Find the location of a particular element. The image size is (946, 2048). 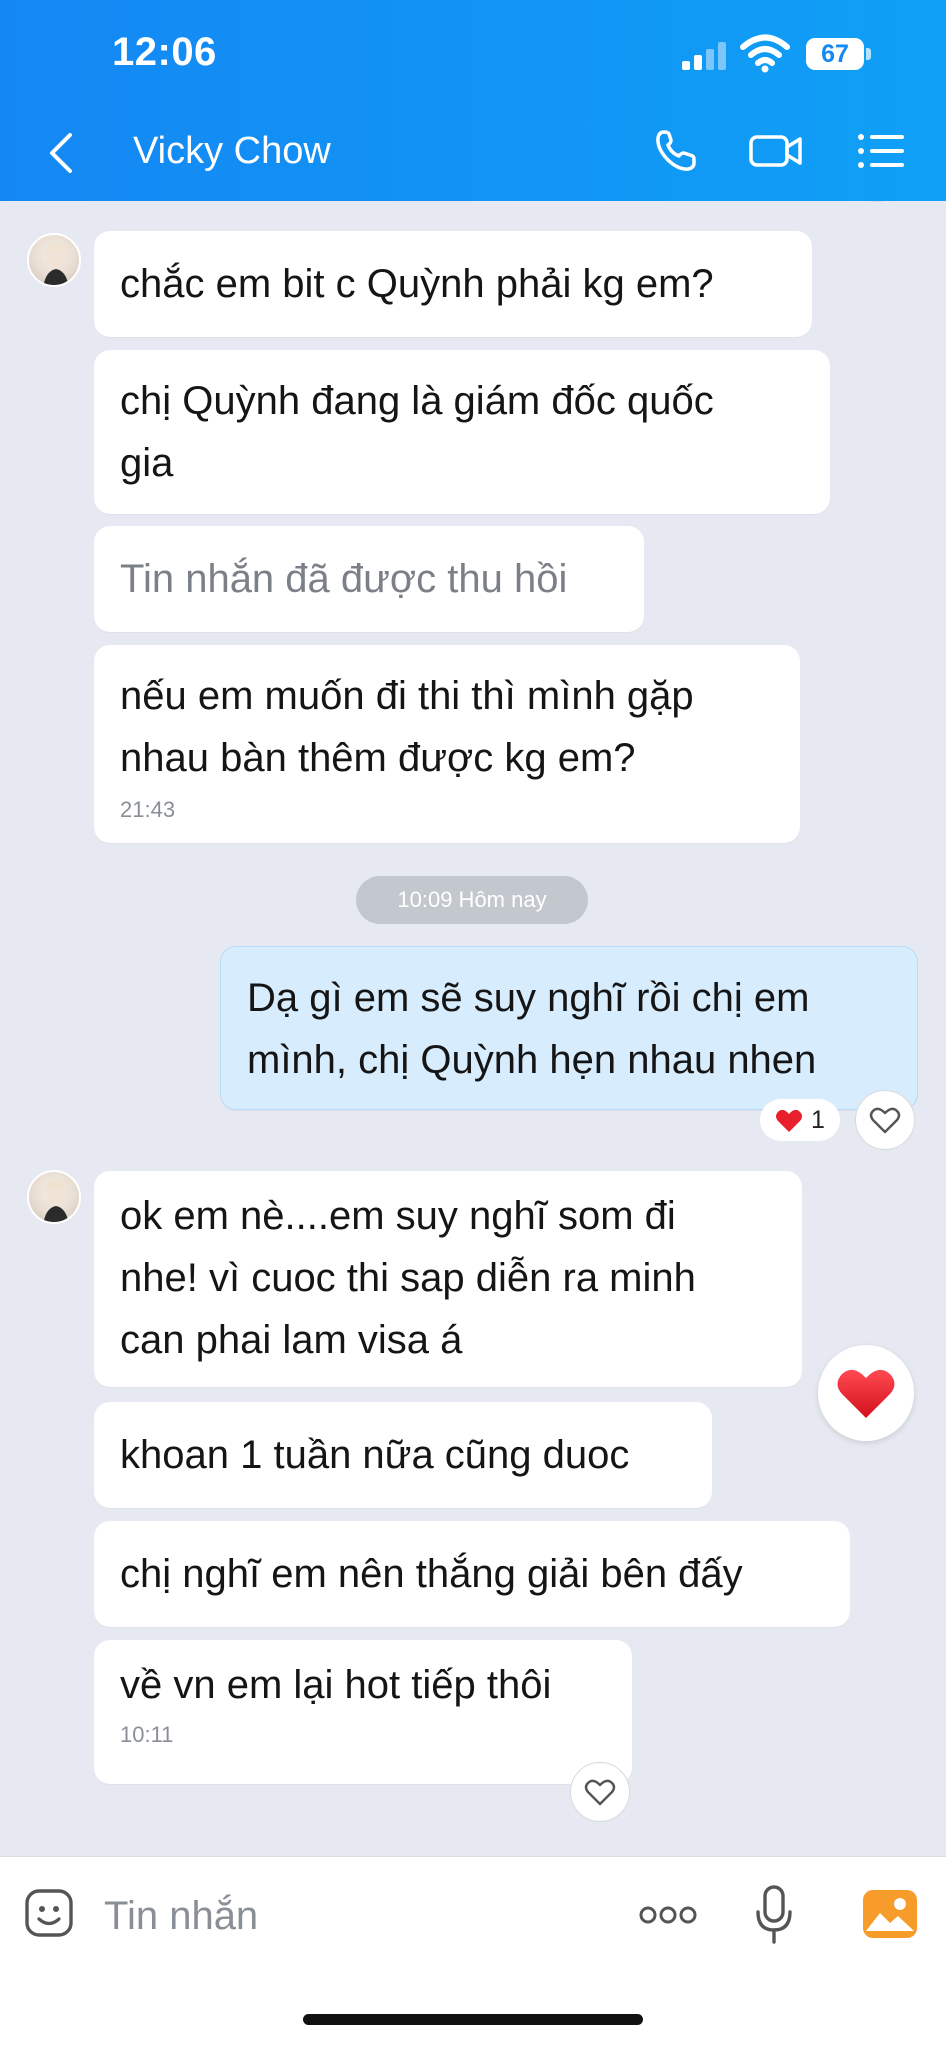

message-text: chắc em bit c Quỳnh phải kg em? is located at coordinates (417, 284).